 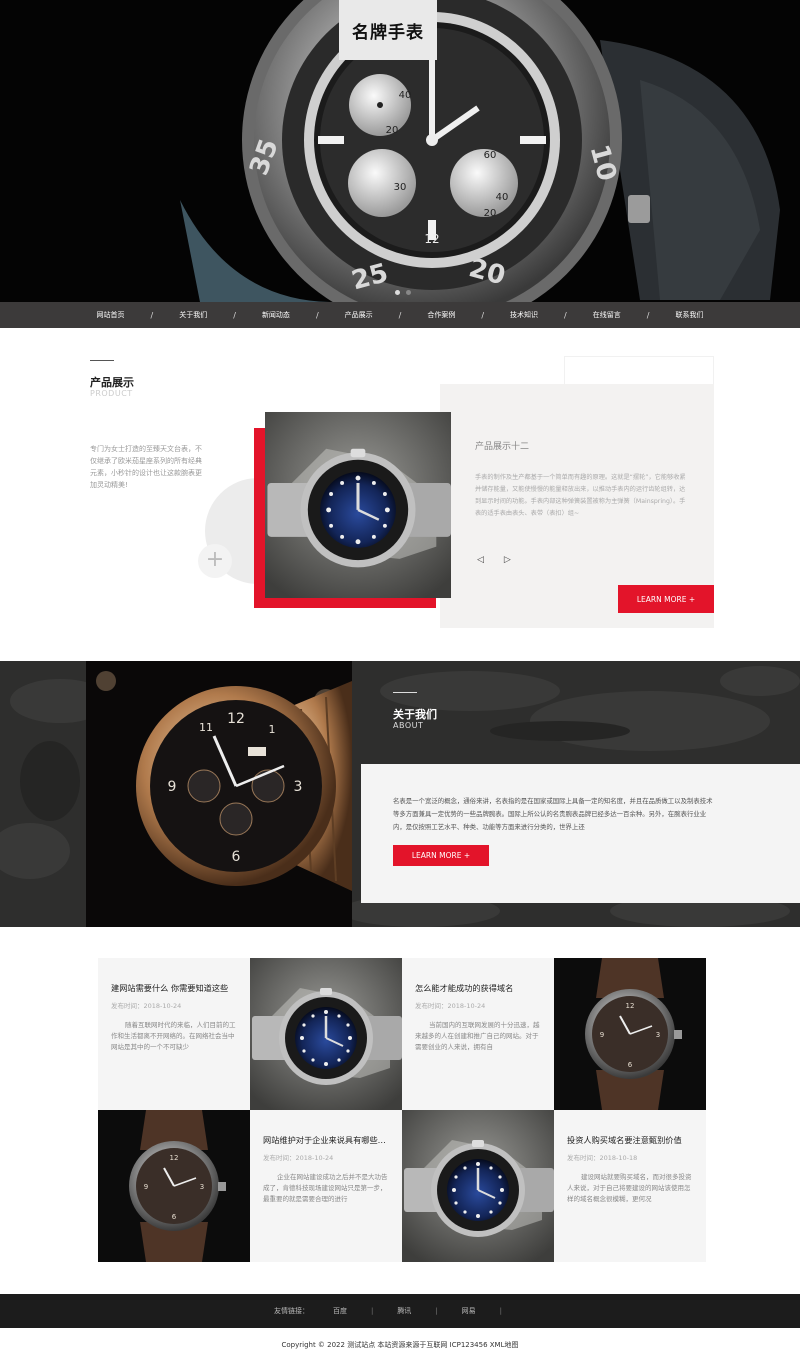 What do you see at coordinates (112, 382) in the screenshot?
I see `products-title: 产品展示` at bounding box center [112, 382].